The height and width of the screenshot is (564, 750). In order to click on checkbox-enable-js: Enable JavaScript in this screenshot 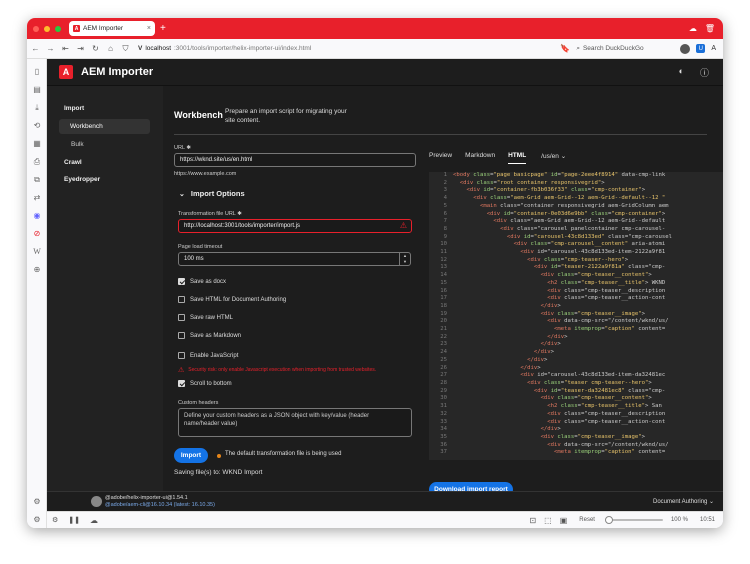, I will do `click(208, 355)`.